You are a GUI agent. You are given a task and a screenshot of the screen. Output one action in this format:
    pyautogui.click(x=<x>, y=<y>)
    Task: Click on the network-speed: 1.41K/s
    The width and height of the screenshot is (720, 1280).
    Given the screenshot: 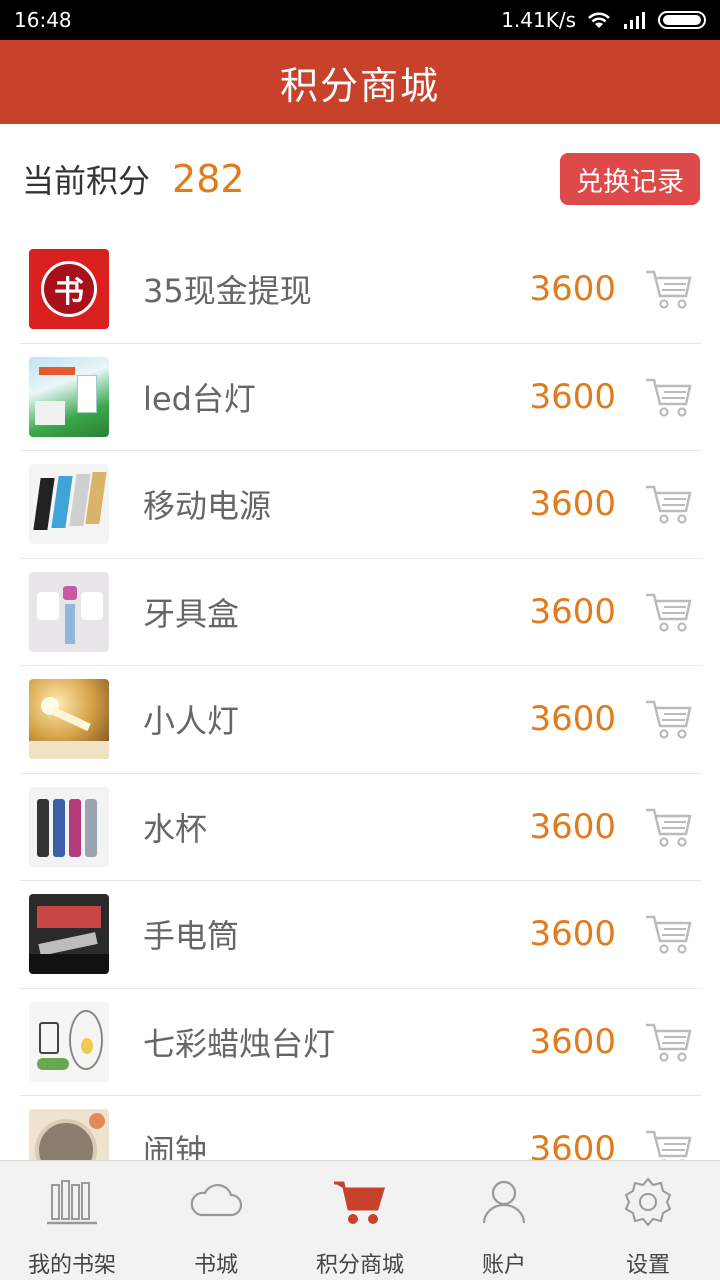 What is the action you would take?
    pyautogui.click(x=538, y=20)
    